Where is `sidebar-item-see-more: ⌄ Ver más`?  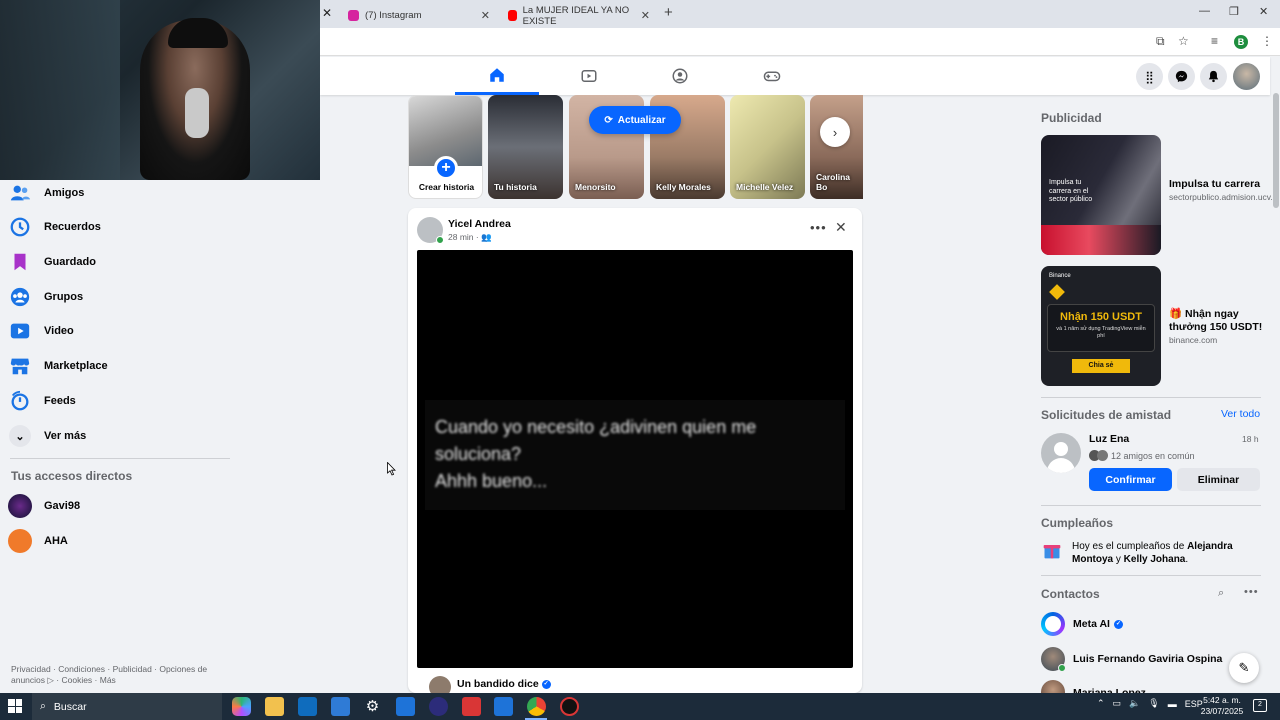
sidebar-item-see-more: ⌄ Ver más is located at coordinates (128, 436).